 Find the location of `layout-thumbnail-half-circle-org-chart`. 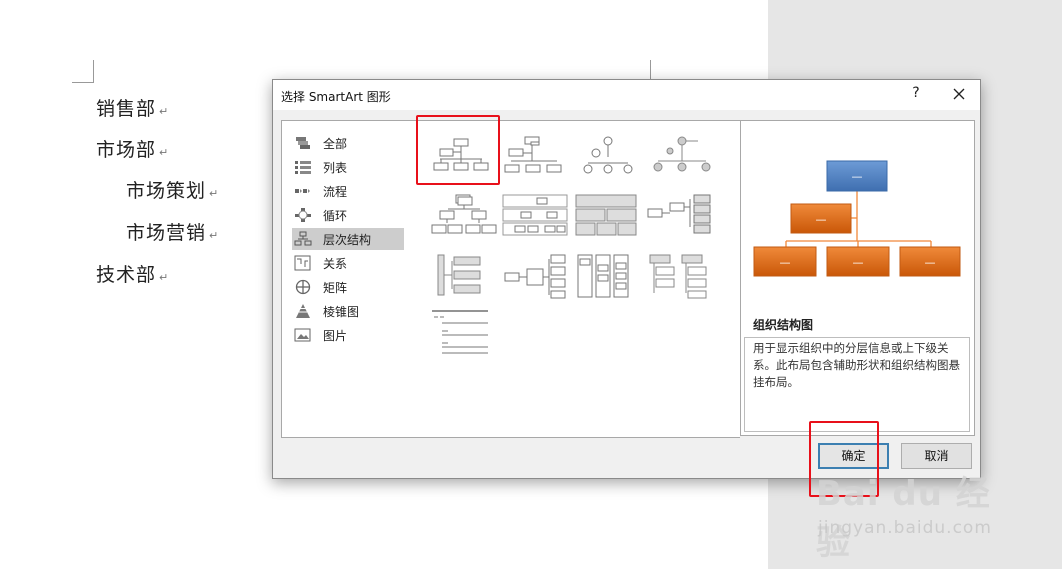

layout-thumbnail-half-circle-org-chart is located at coordinates (464, 276).